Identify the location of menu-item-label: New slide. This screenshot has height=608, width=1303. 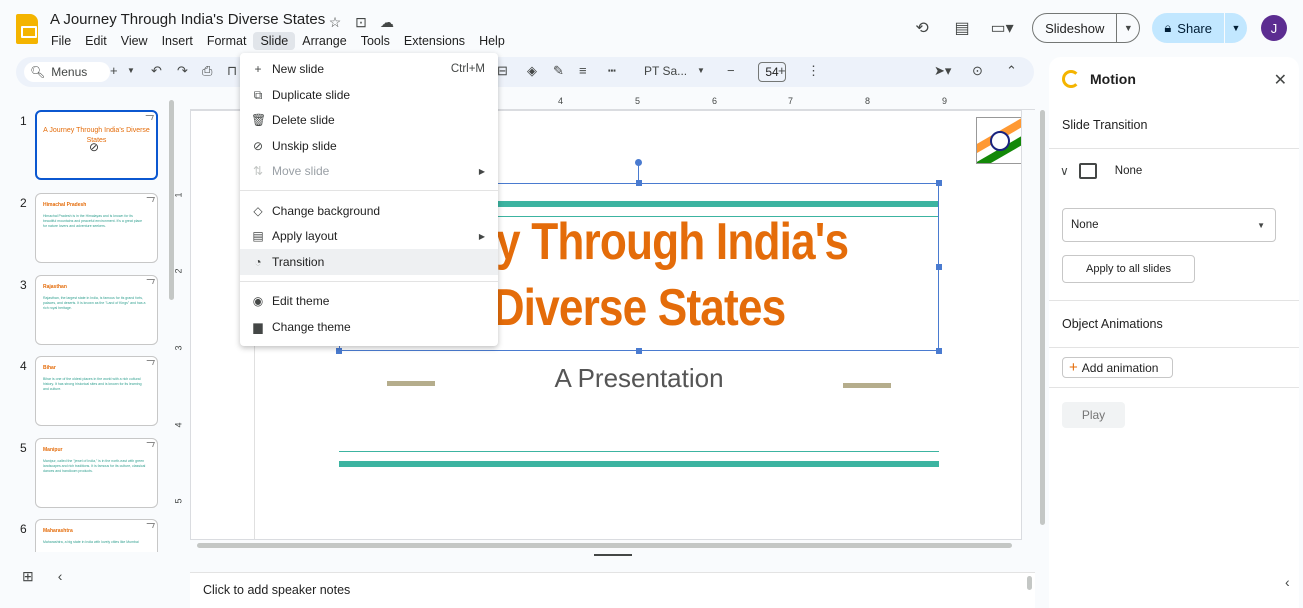
(298, 69).